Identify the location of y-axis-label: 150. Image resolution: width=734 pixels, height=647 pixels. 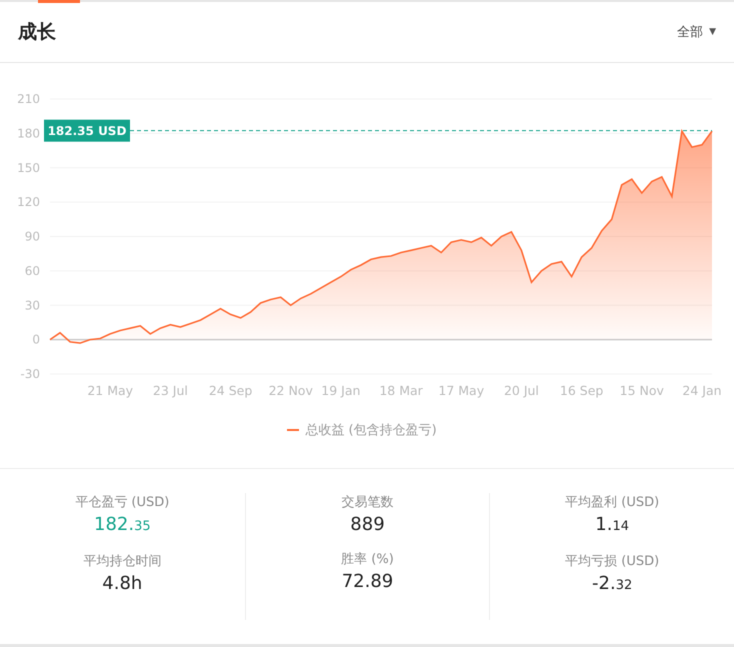
(28, 167).